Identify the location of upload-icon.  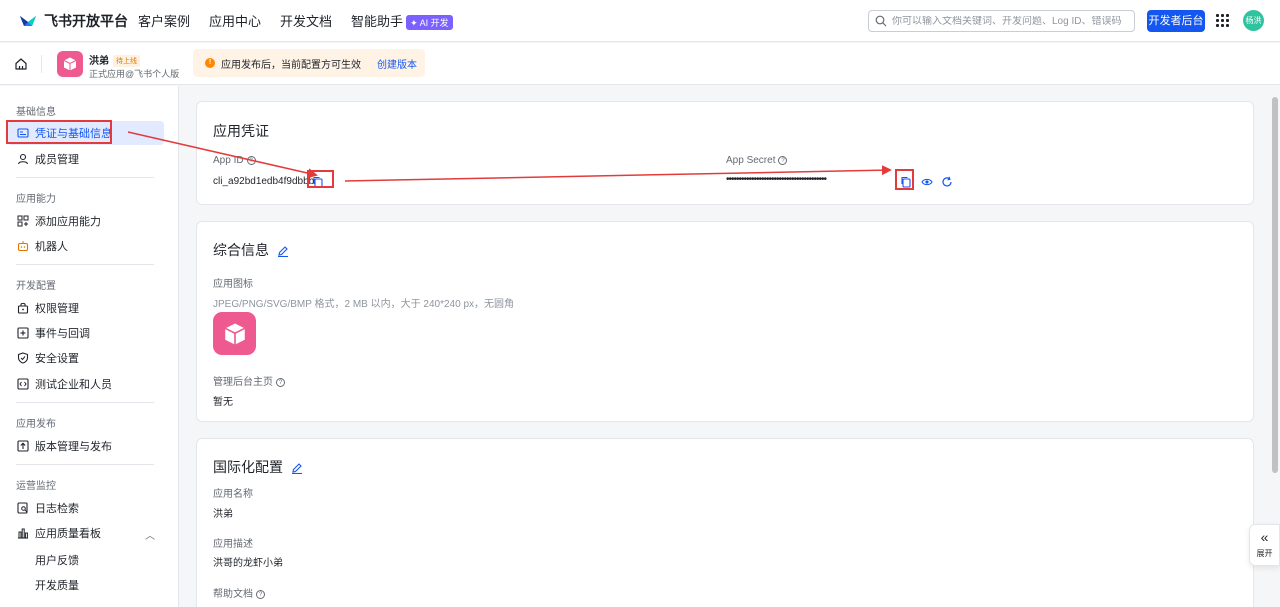
(23, 446).